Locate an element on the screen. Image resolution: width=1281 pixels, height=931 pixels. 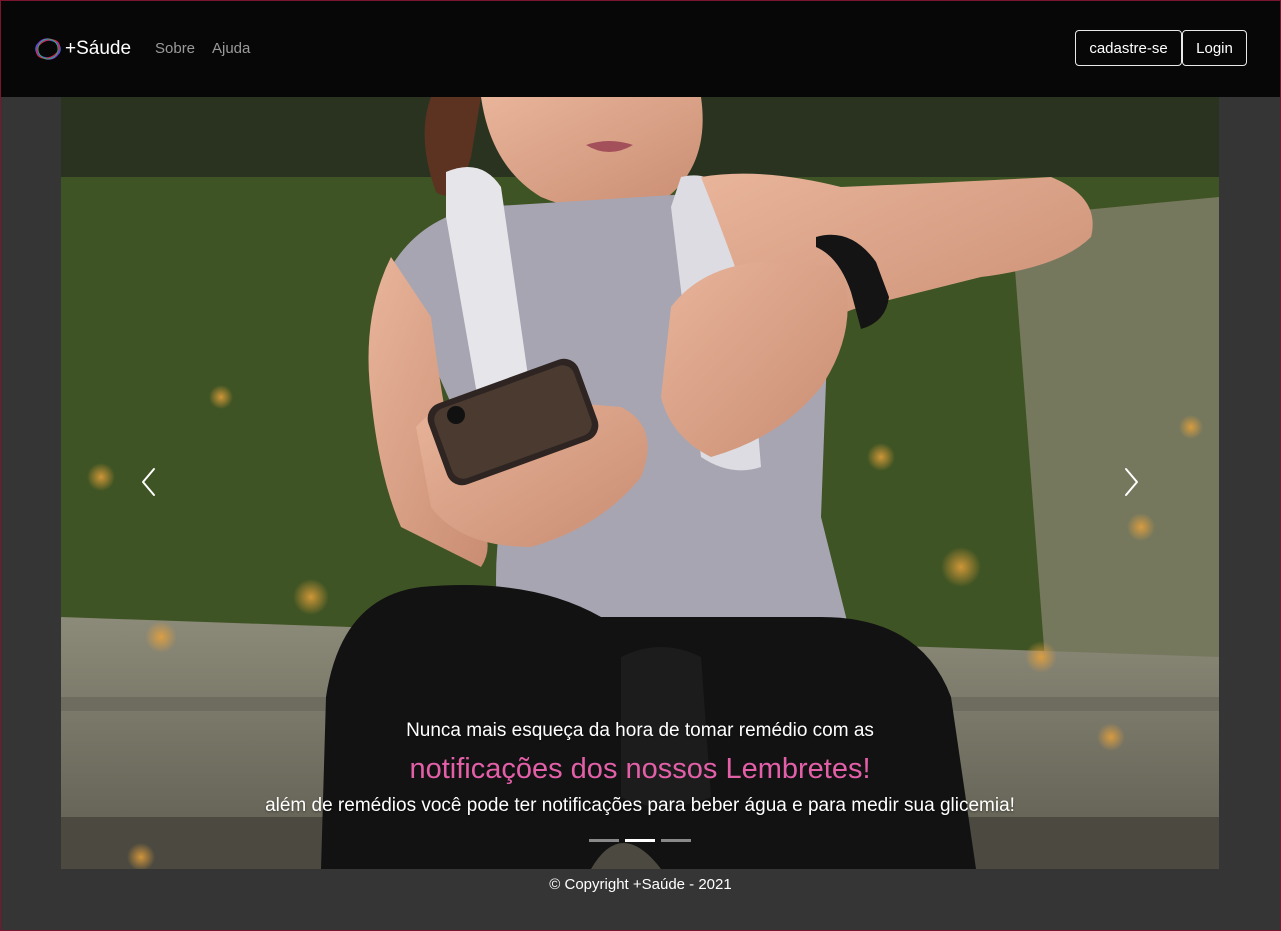
navbar: +Sáude Sobre Ajuda cadastre-se Login is located at coordinates (640, 48).